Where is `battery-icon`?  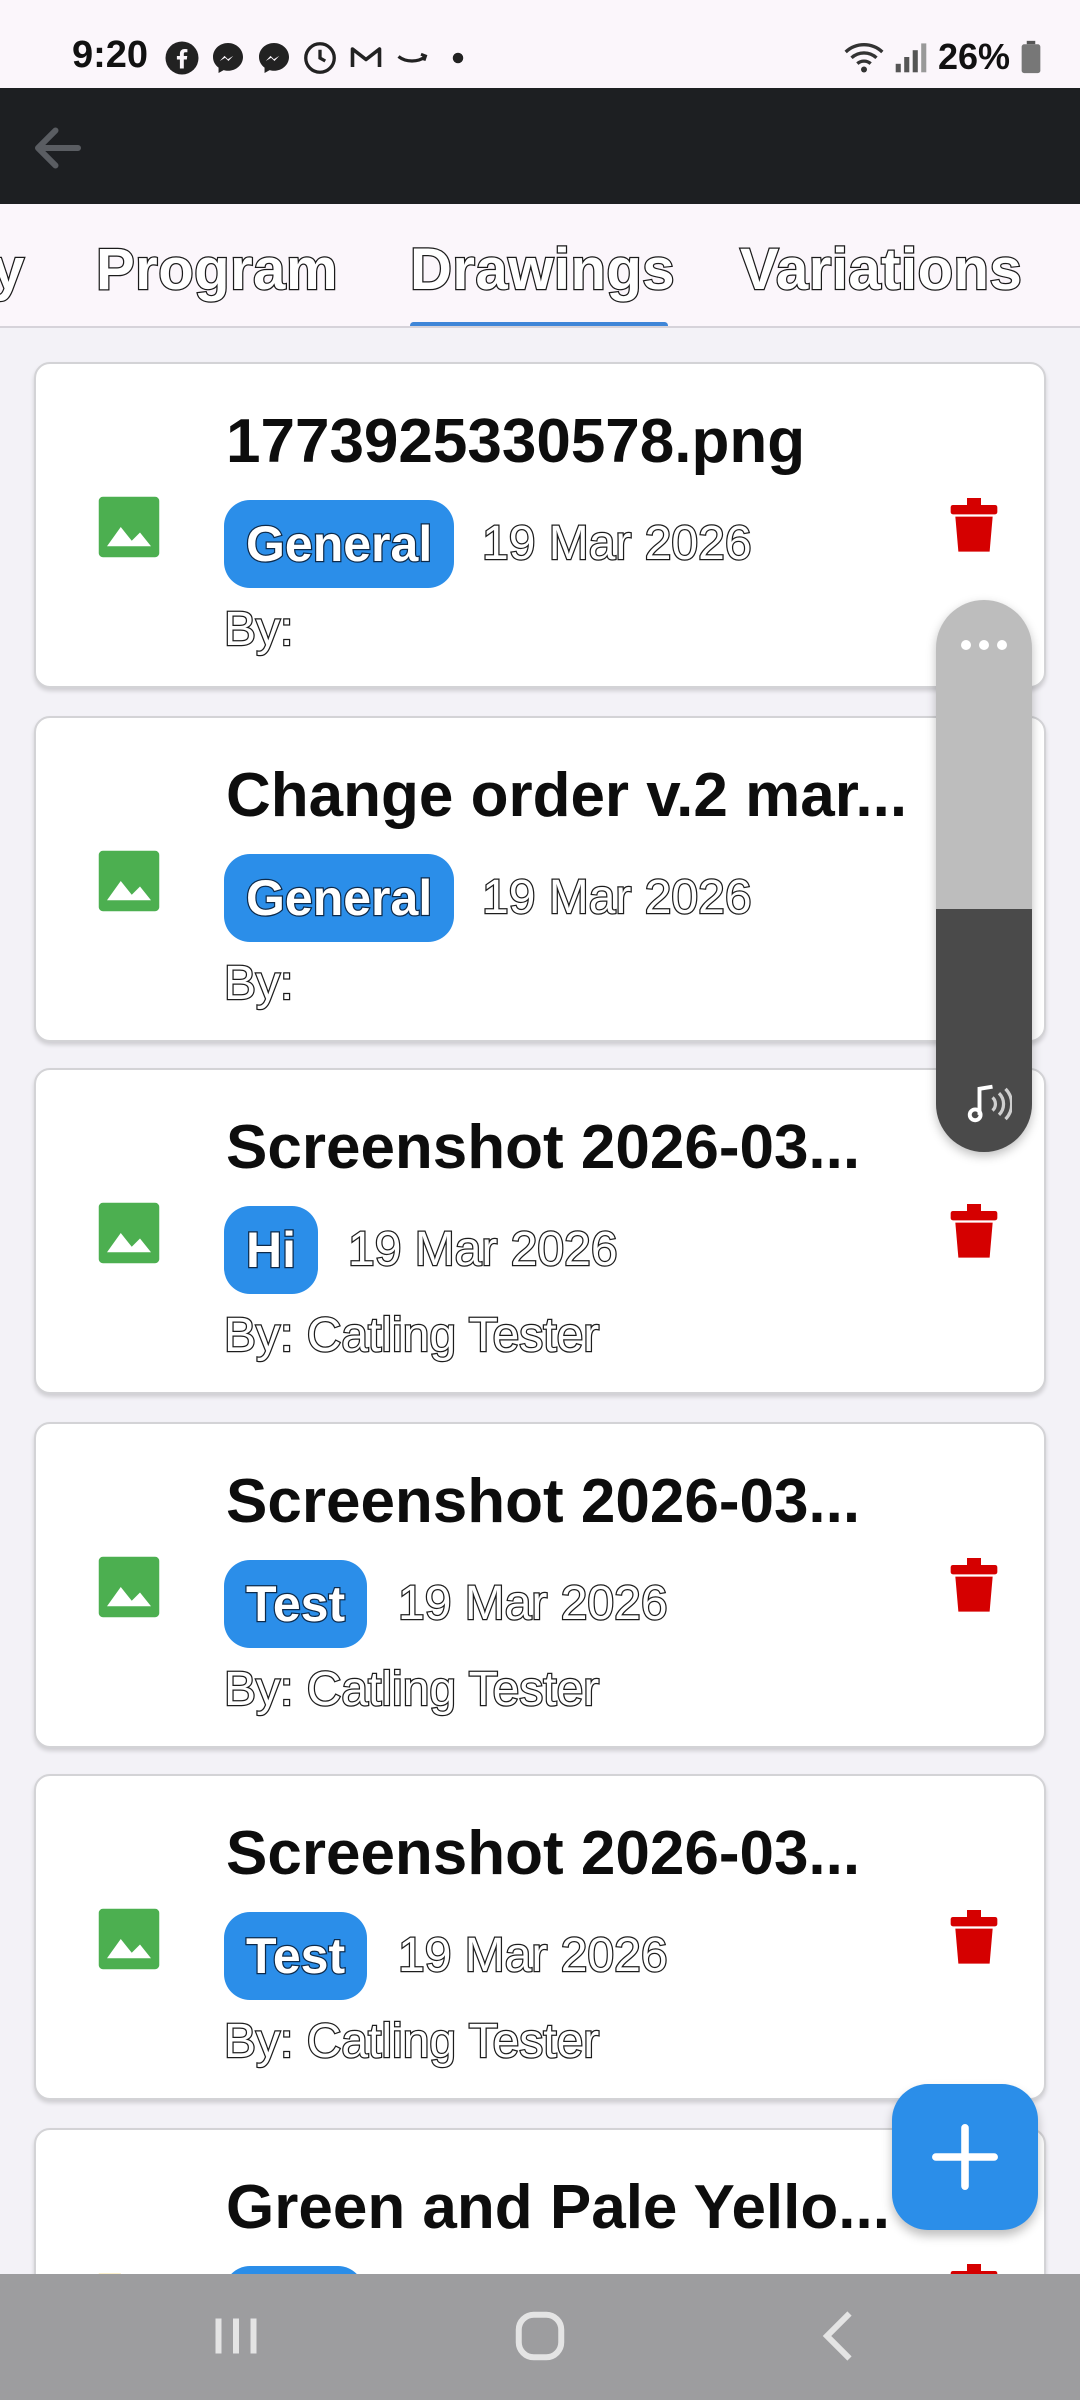
battery-icon is located at coordinates (1031, 57).